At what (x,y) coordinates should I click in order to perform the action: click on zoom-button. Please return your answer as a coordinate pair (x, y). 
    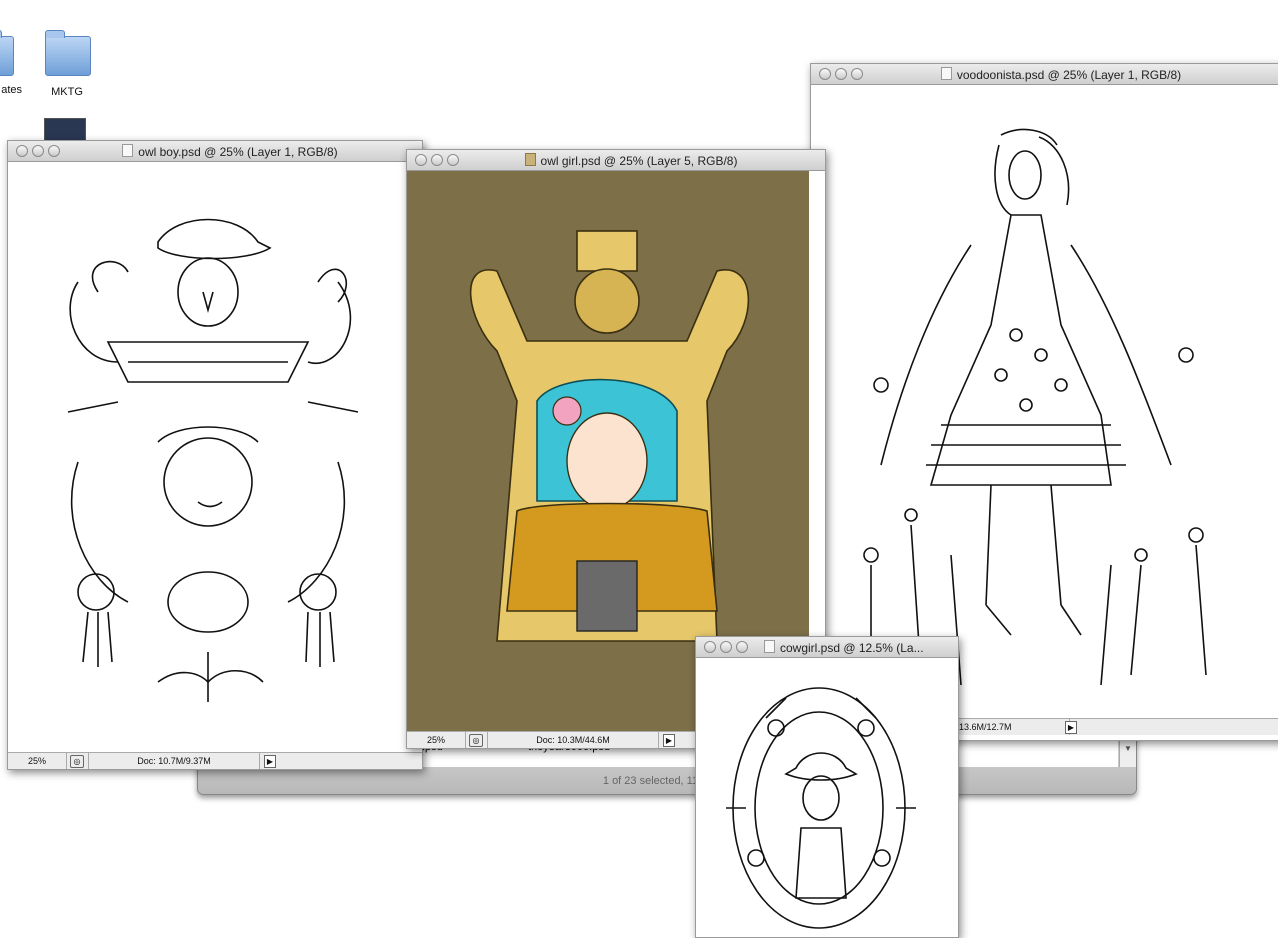
    Looking at the image, I should click on (742, 647).